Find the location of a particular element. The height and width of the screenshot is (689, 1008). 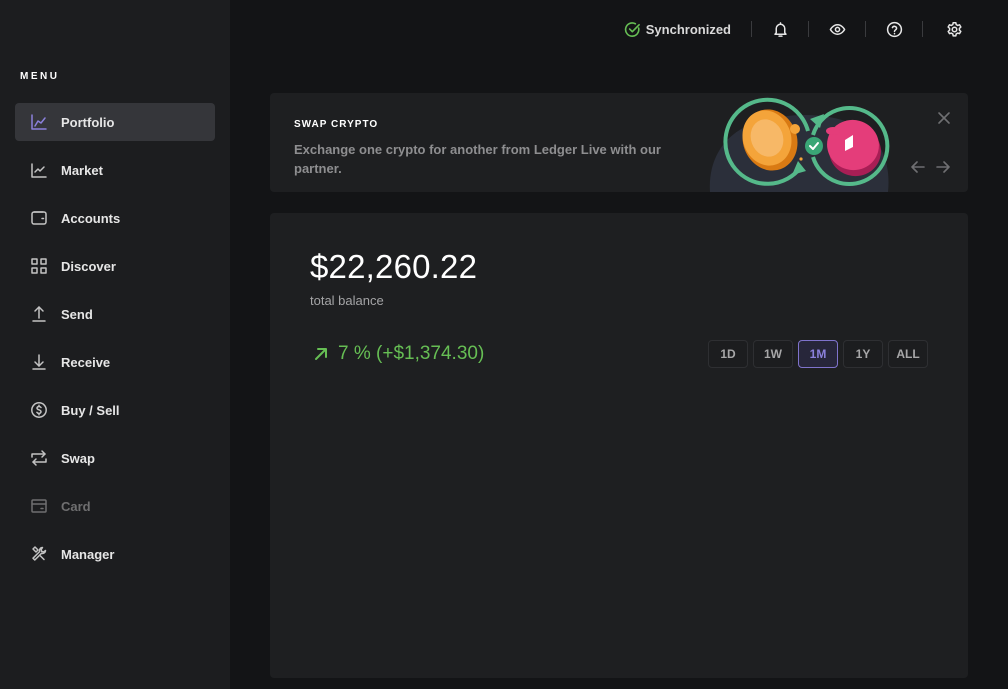

eye-icon is located at coordinates (837, 29).